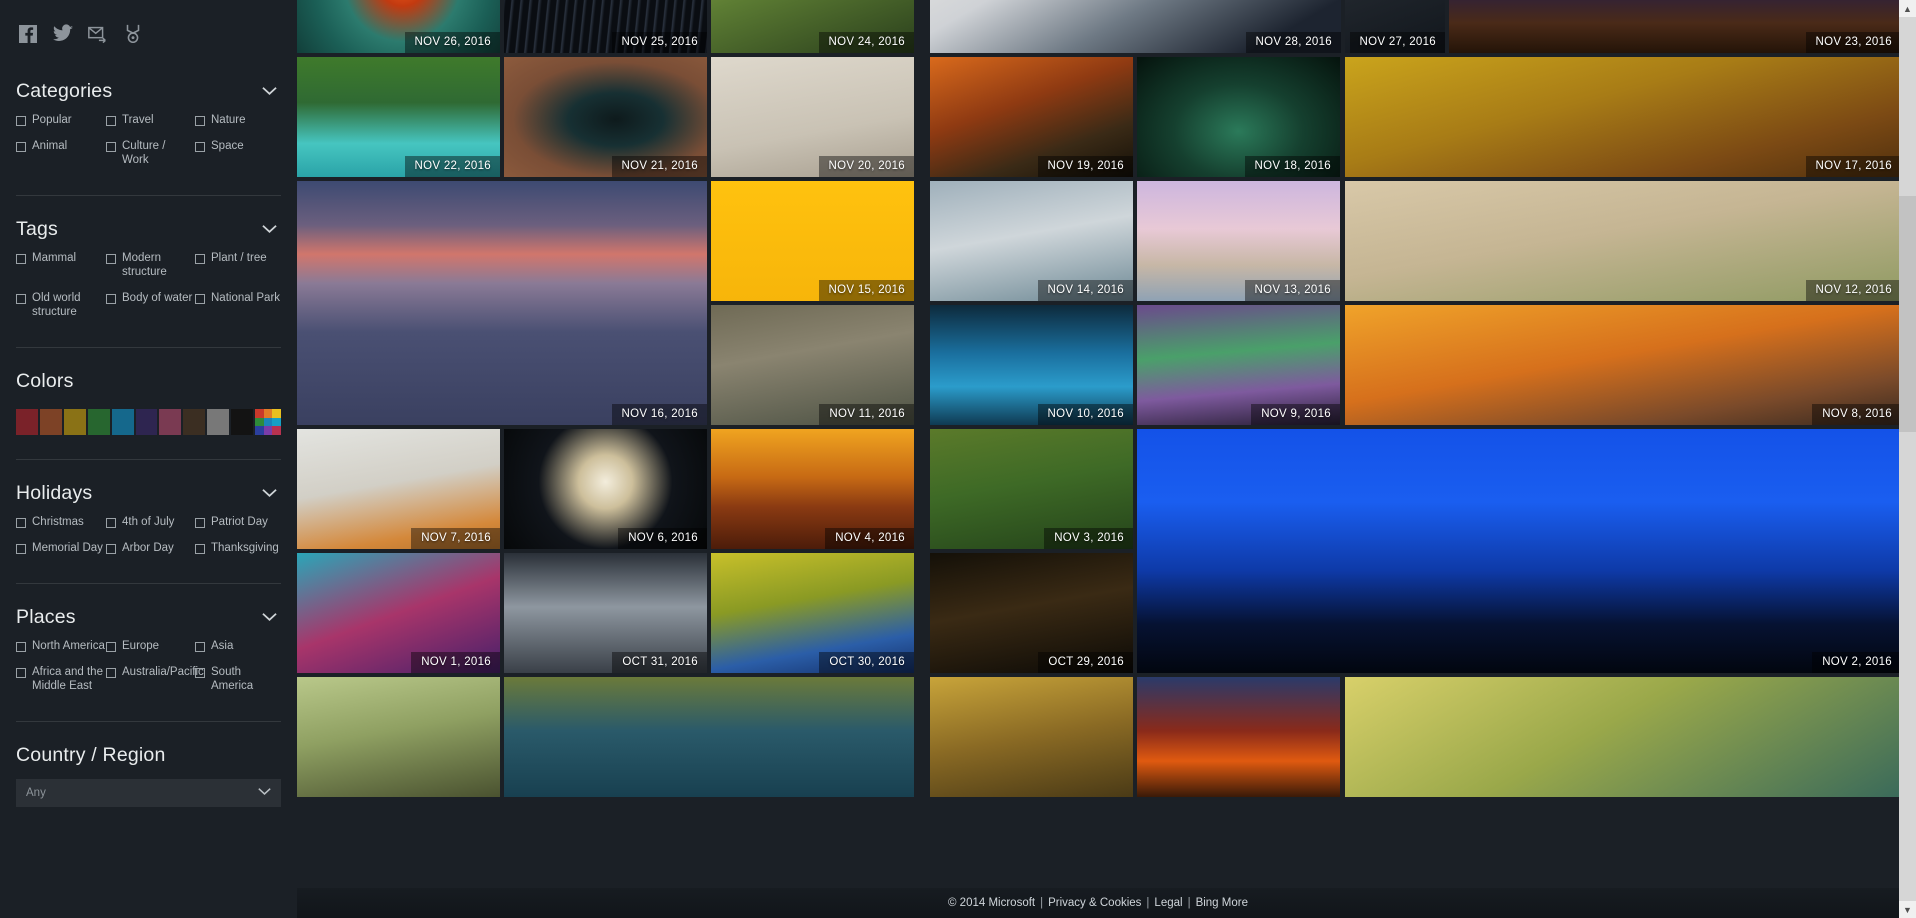 The height and width of the screenshot is (918, 1916). Describe the element at coordinates (1623, 117) in the screenshot. I see `gallery-tile: NOV 17, 2016` at that location.